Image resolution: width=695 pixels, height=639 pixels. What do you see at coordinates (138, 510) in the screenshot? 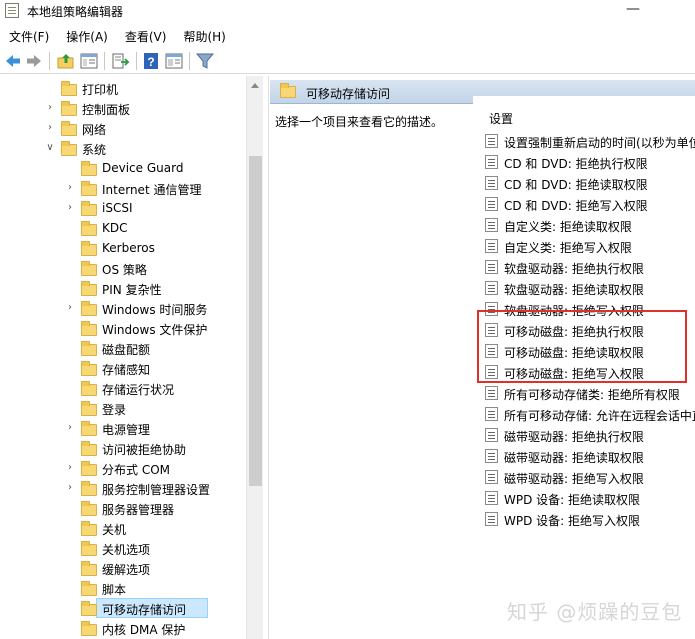
I see `tree-item-label: 服务器管理器` at bounding box center [138, 510].